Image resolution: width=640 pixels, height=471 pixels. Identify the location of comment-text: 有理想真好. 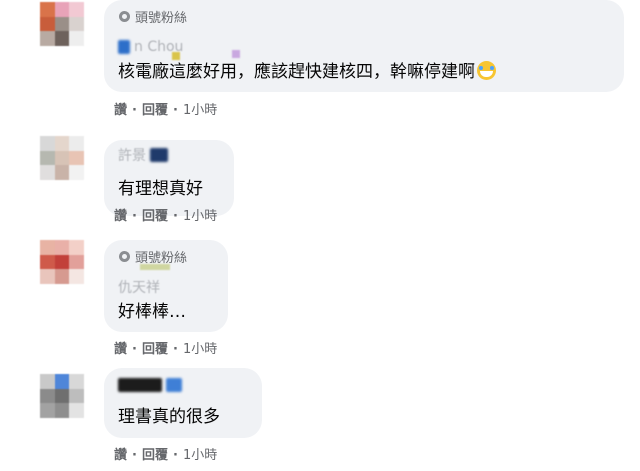
(160, 189).